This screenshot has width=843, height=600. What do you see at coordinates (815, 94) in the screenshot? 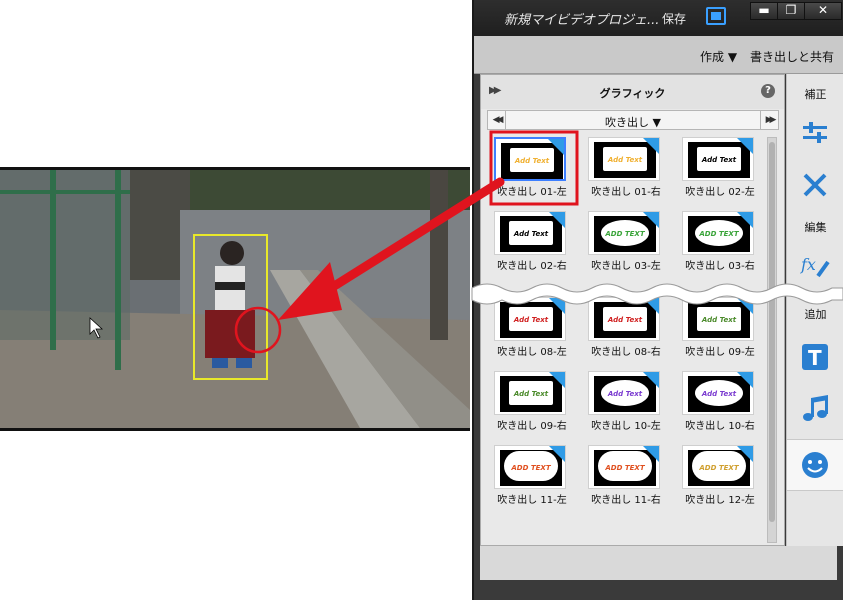
I see `correct-label: 補正` at bounding box center [815, 94].